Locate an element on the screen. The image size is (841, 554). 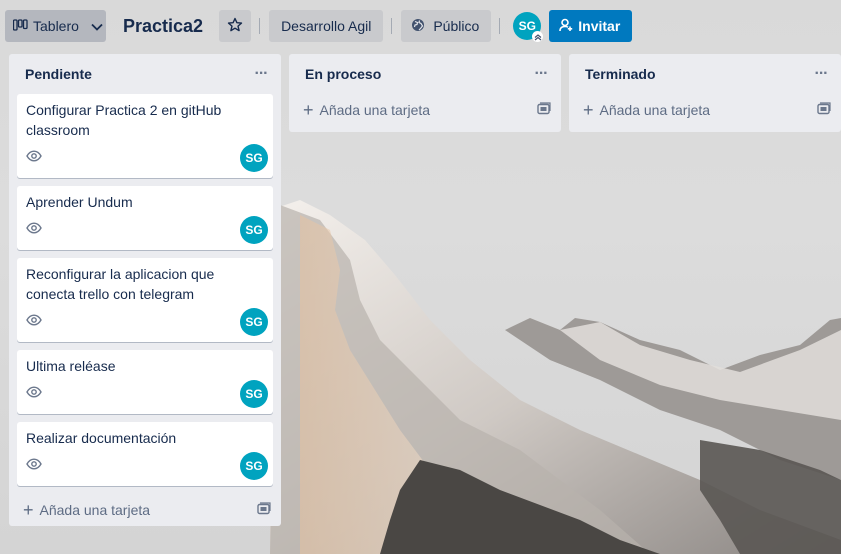
member-initials: SG is located at coordinates (527, 26).